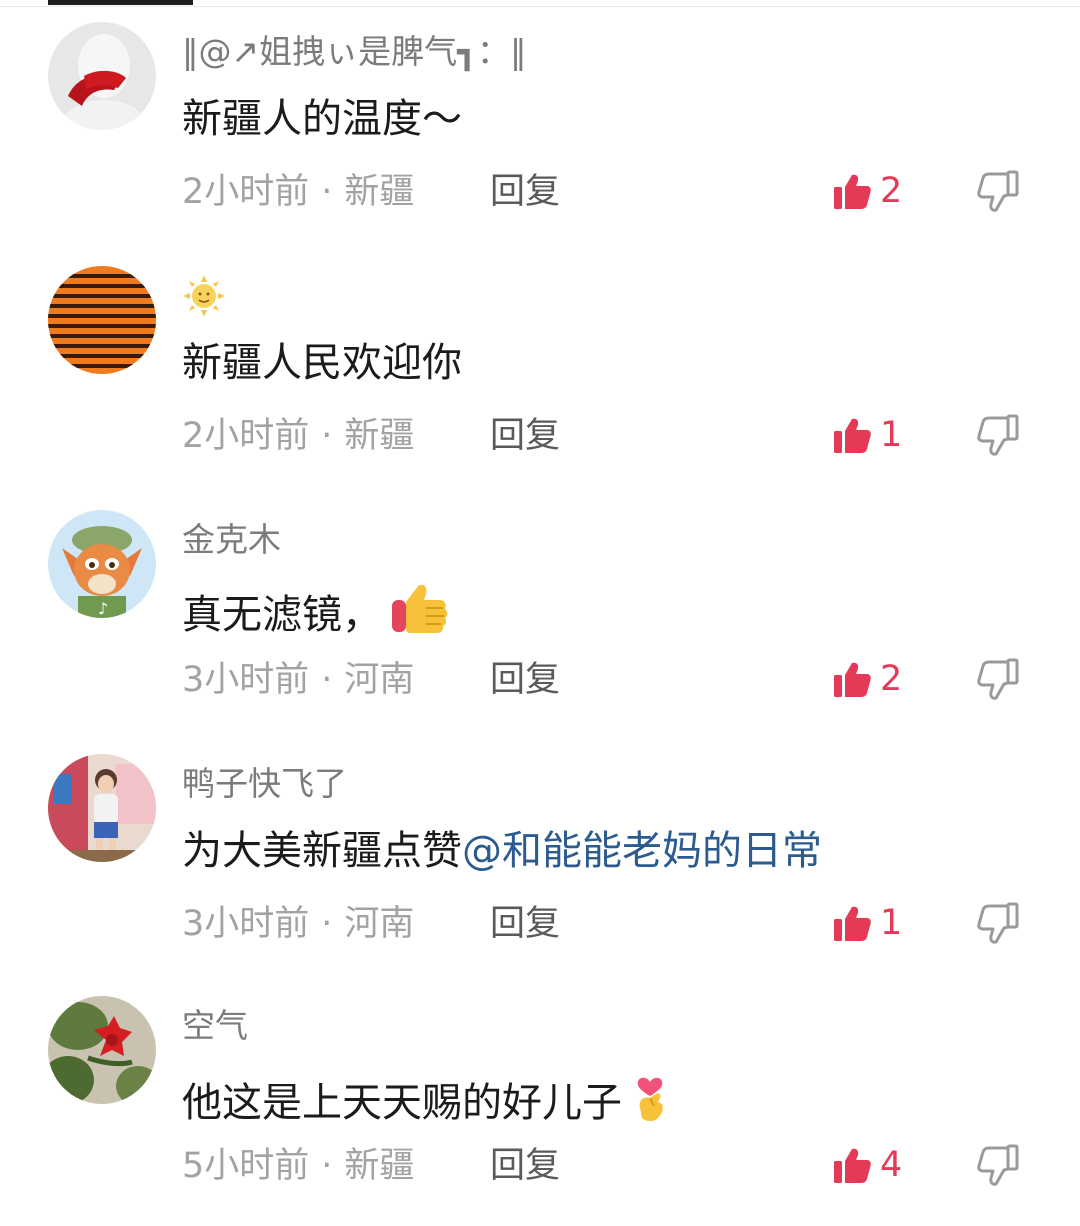  I want to click on comment-meta: 5小时前 · 新疆, so click(298, 1166).